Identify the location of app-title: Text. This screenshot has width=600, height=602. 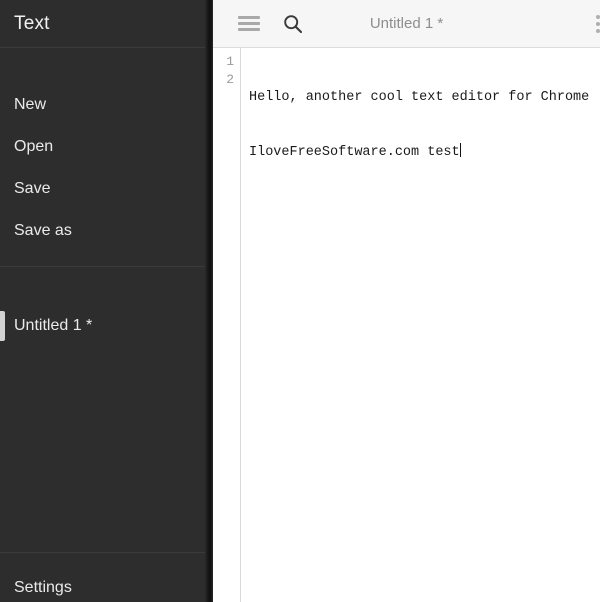
(32, 23).